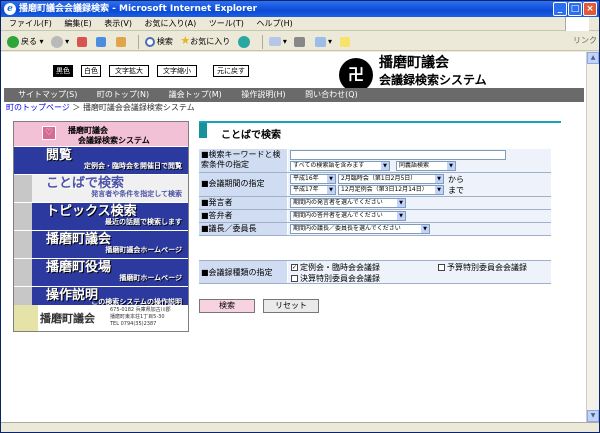 Image resolution: width=600 pixels, height=433 pixels. I want to click on row-keyword: ■検索キーワードと検索条件の指定 すべての検索語を含みます ▼ 同義語検索 ▼, so click(375, 161).